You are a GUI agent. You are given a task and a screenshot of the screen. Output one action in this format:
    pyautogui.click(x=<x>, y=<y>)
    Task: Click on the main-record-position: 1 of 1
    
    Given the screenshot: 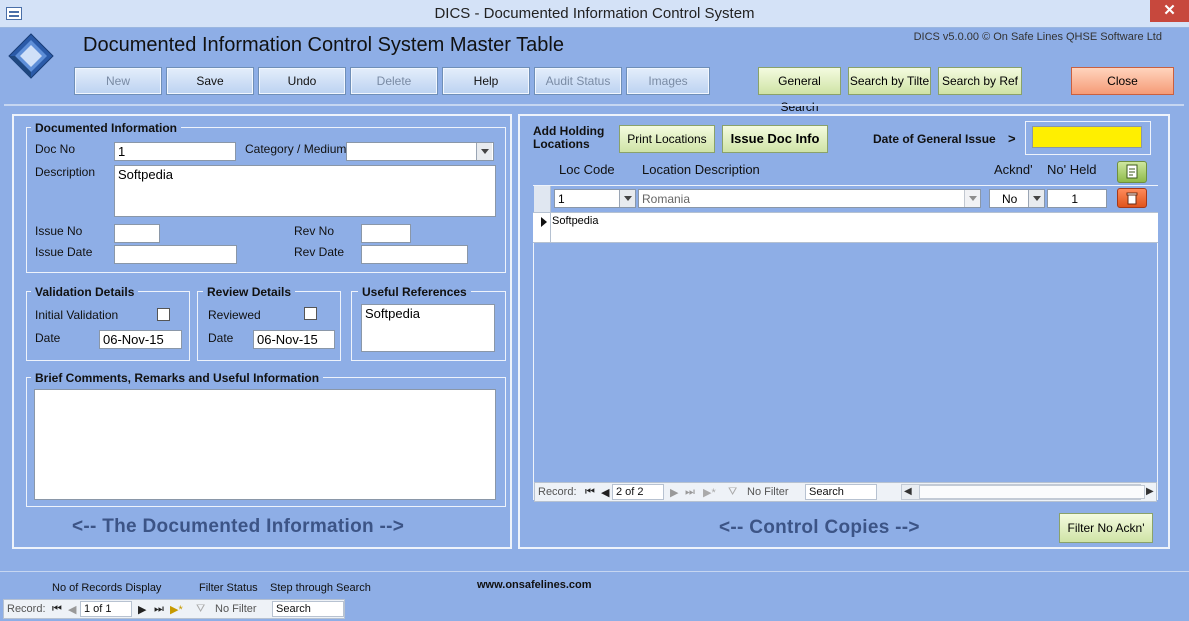 What is the action you would take?
    pyautogui.click(x=106, y=609)
    